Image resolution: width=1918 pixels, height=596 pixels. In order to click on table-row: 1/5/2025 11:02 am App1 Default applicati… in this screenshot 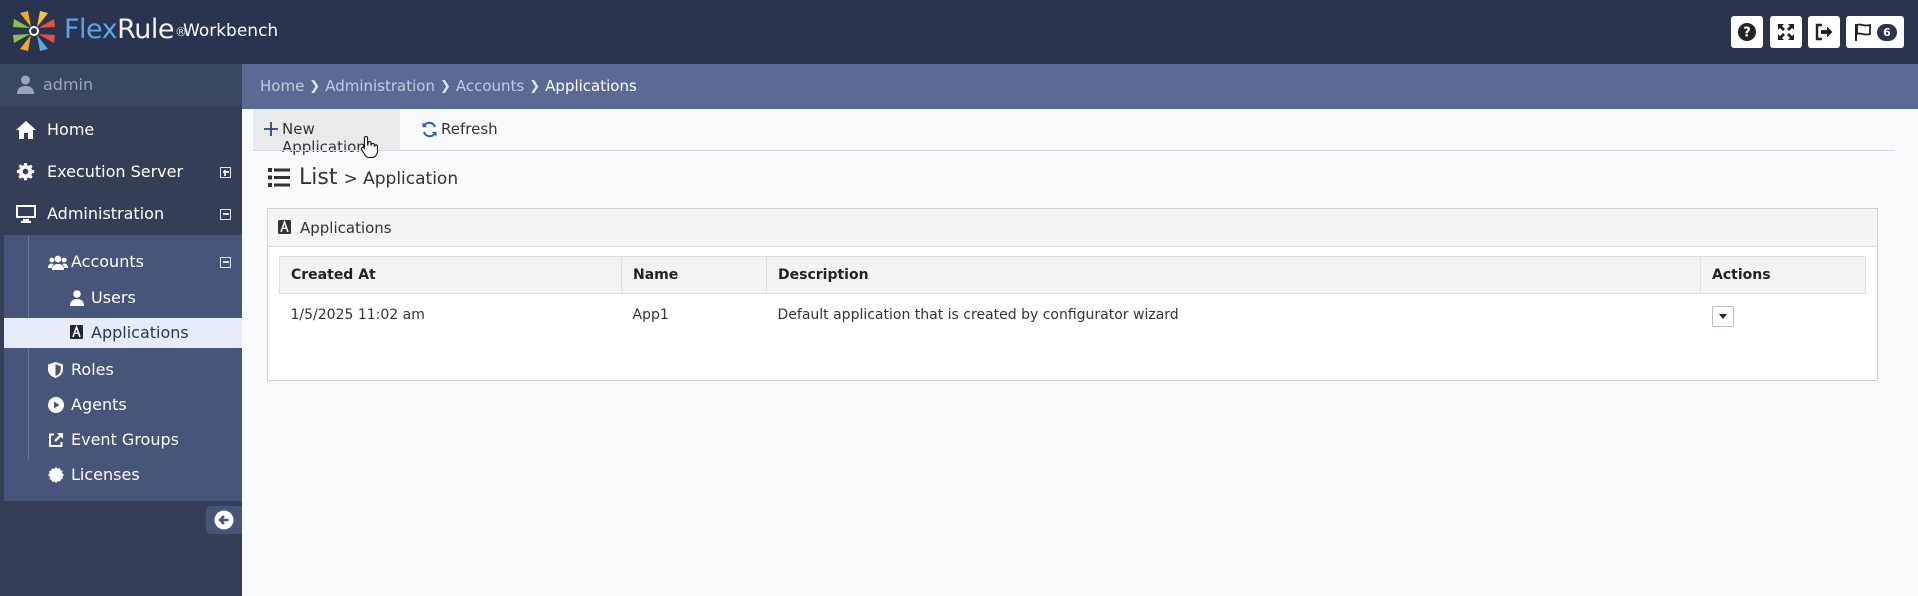, I will do `click(1073, 315)`.